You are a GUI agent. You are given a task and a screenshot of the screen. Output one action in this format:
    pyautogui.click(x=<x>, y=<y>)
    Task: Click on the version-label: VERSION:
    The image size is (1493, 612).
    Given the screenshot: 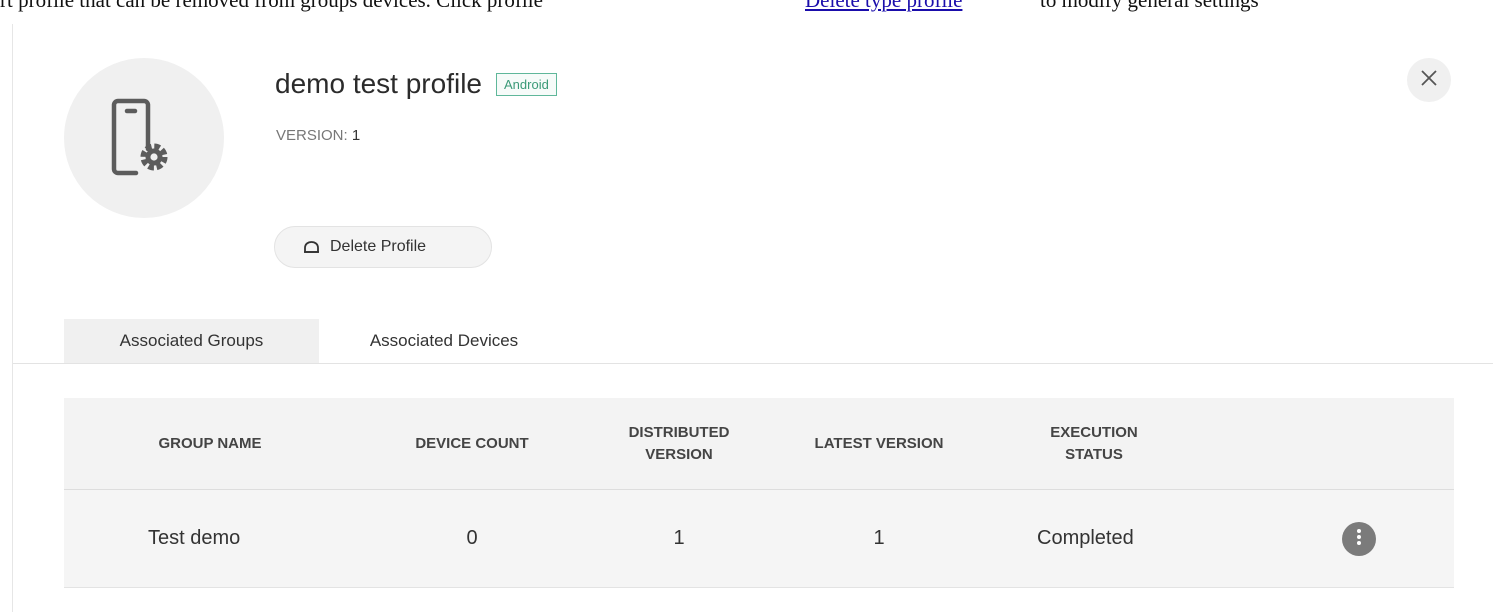 What is the action you would take?
    pyautogui.click(x=312, y=135)
    